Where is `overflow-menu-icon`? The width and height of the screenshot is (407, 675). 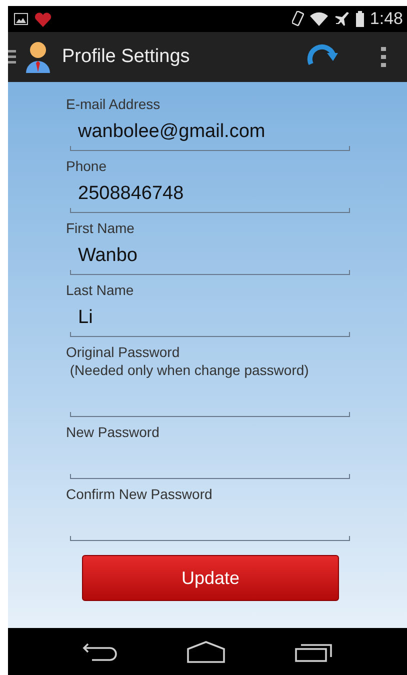 overflow-menu-icon is located at coordinates (384, 57).